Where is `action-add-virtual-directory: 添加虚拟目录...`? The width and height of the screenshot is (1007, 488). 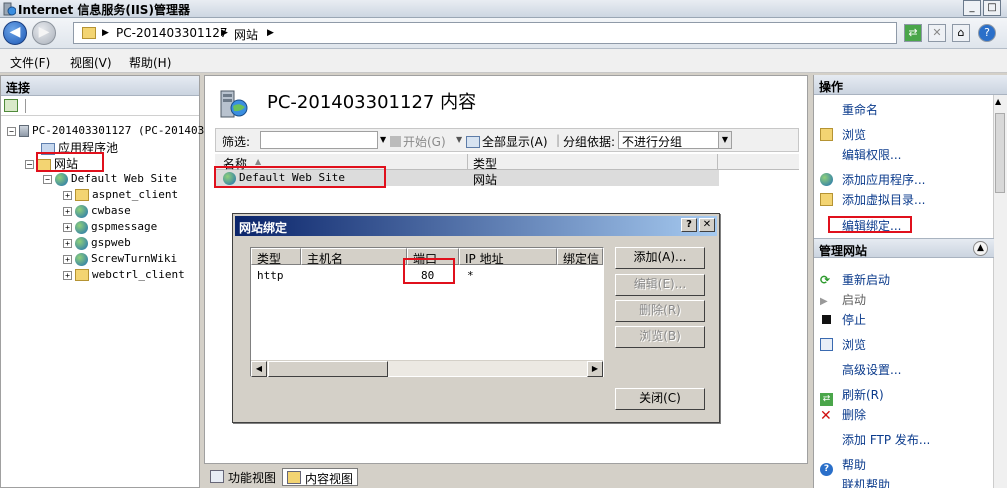 action-add-virtual-directory: 添加虚拟目录... is located at coordinates (872, 199).